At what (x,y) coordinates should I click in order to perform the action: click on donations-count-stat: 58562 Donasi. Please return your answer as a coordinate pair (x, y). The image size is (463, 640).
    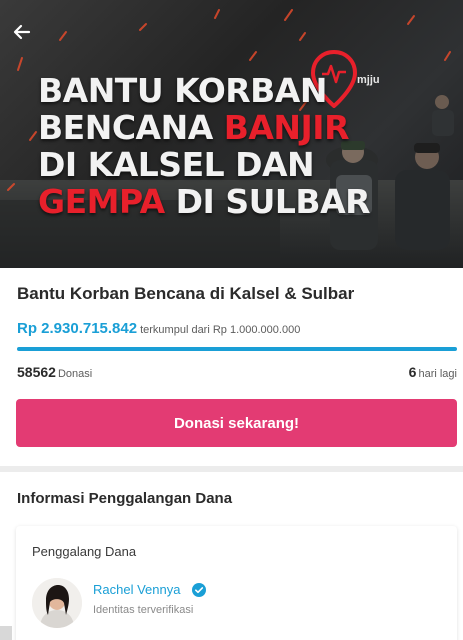
    Looking at the image, I should click on (54, 373).